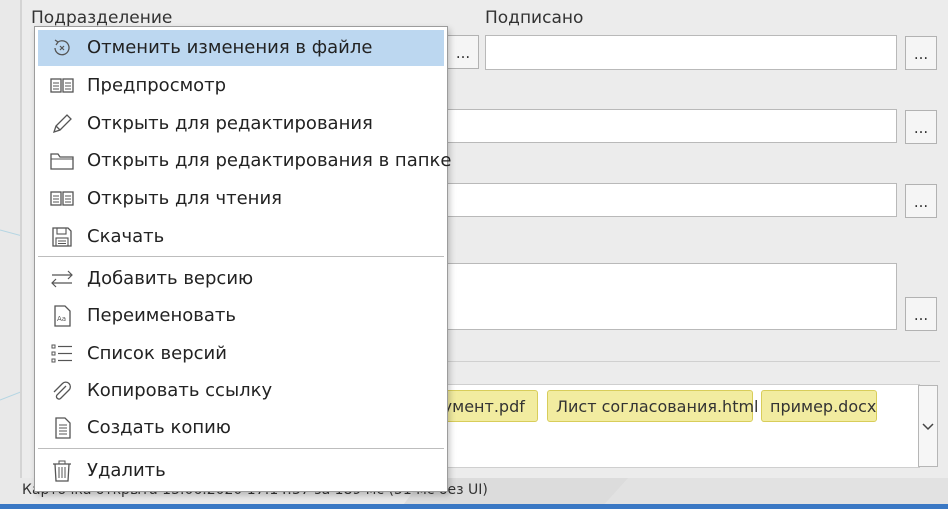 The image size is (948, 509). I want to click on pencil-icon, so click(62, 124).